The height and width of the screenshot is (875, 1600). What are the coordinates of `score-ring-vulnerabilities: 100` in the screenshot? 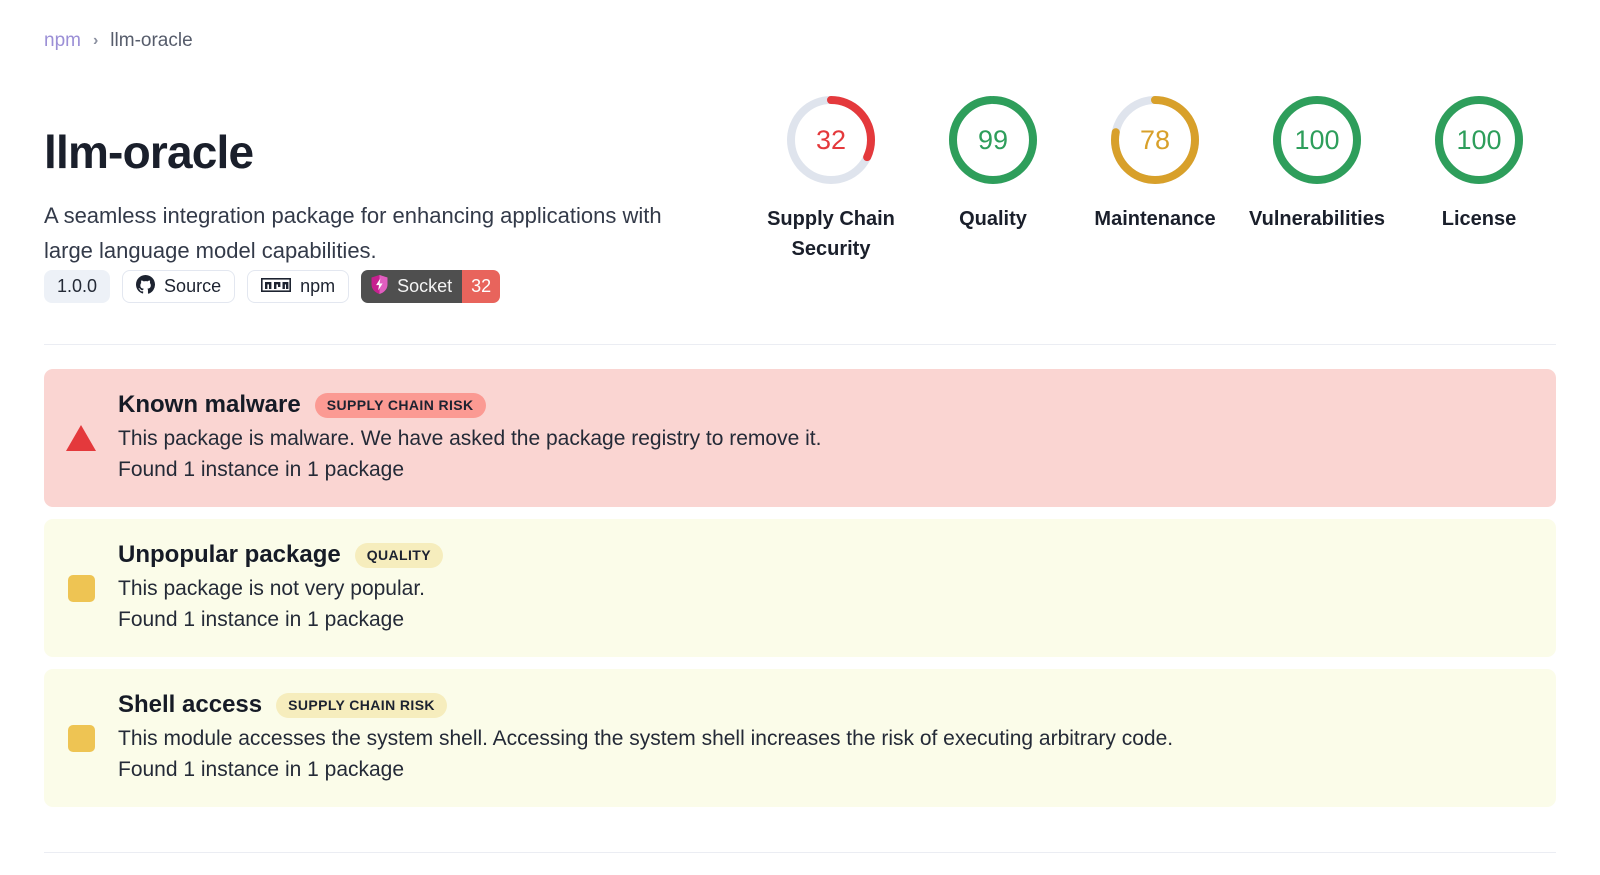 It's located at (1317, 140).